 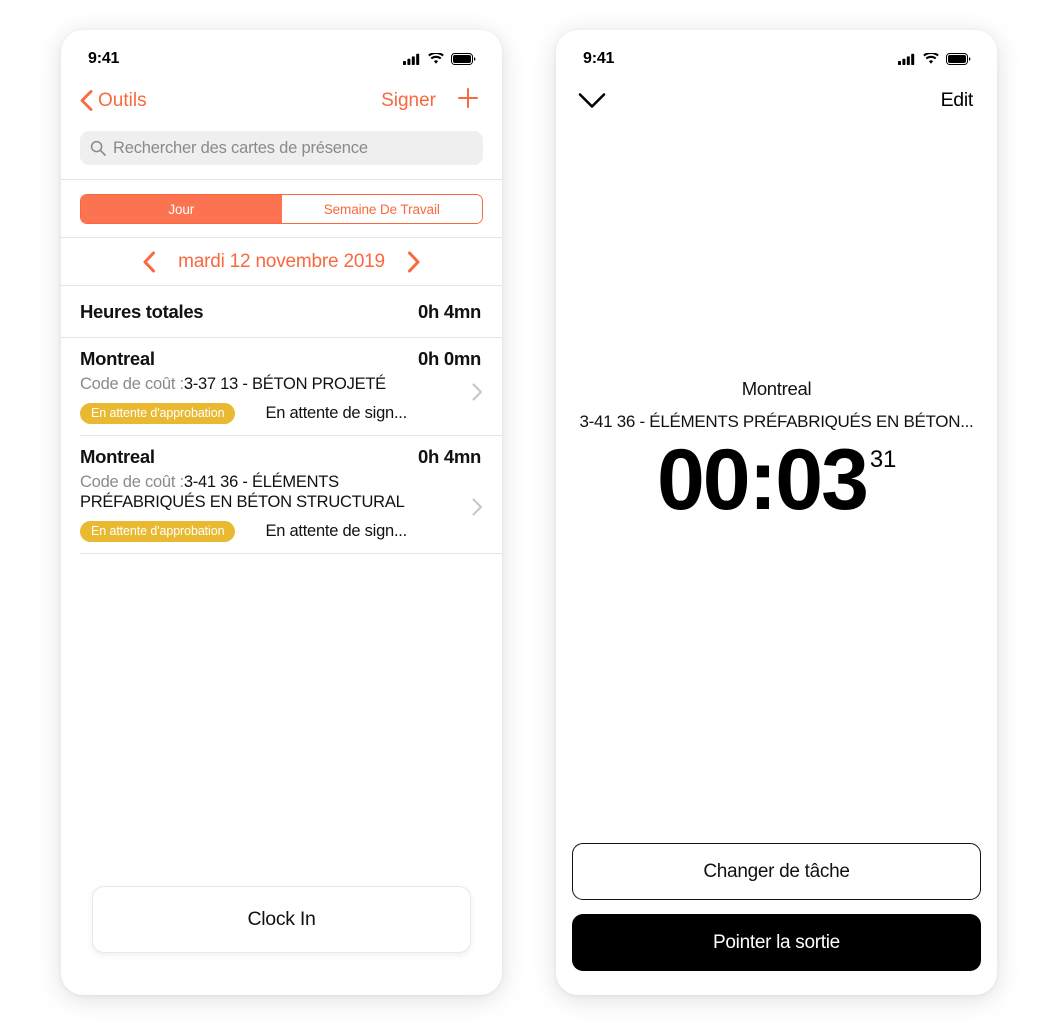 I want to click on search-icon, so click(x=98, y=148).